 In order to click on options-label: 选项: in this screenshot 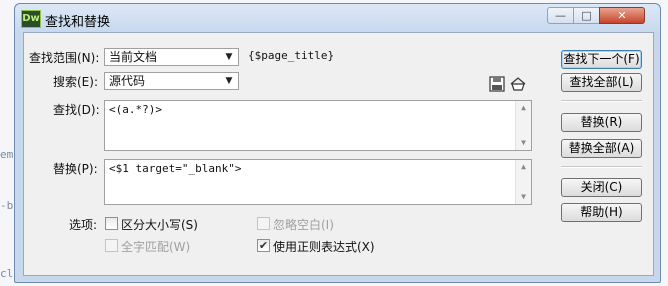, I will do `click(83, 225)`.